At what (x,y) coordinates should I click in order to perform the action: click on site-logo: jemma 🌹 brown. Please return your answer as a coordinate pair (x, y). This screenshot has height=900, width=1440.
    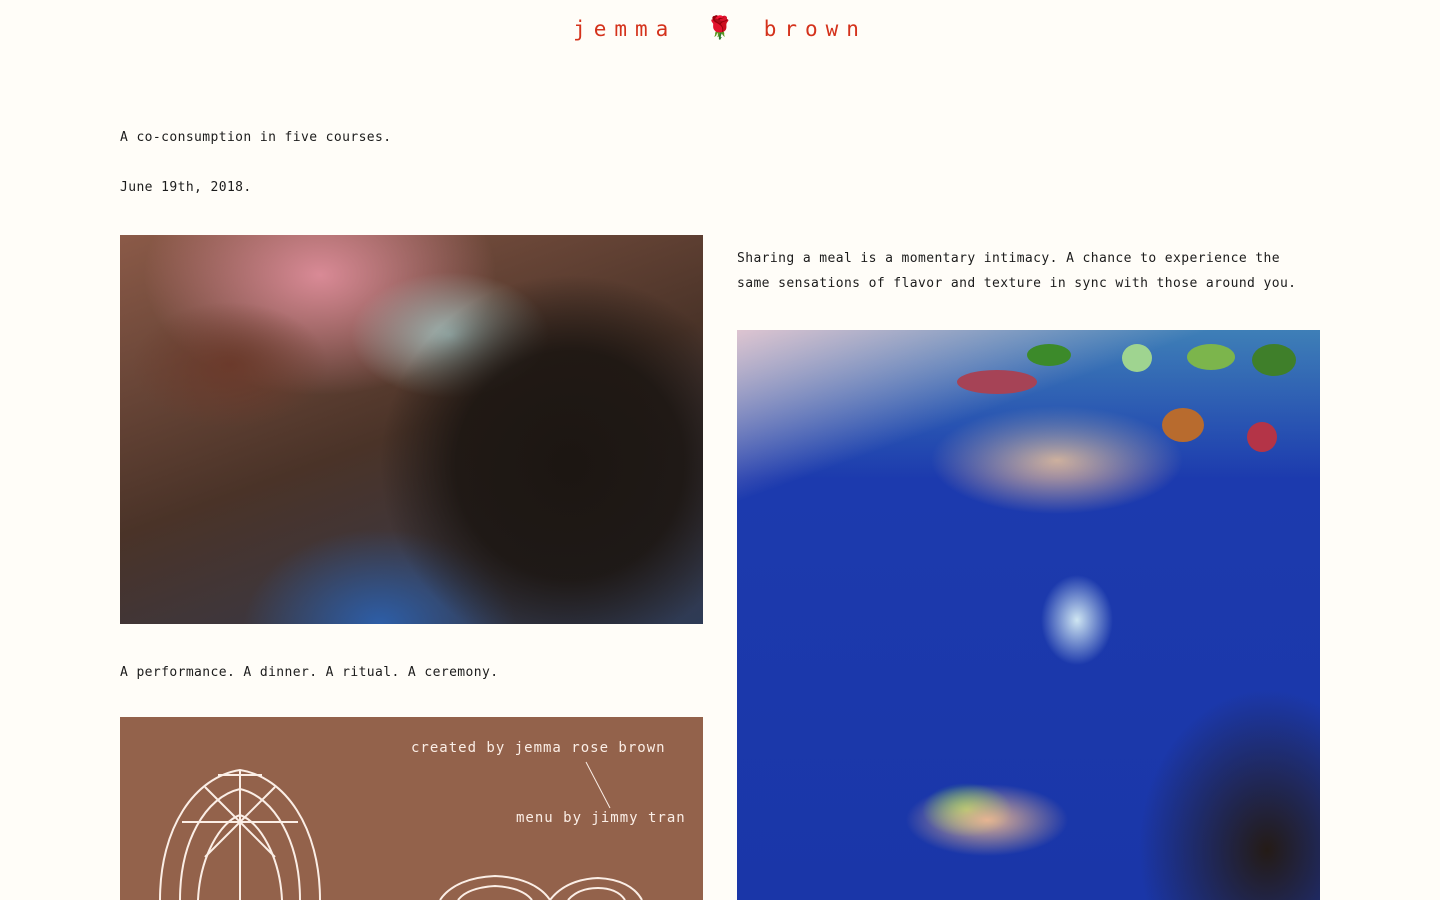
    Looking at the image, I should click on (720, 28).